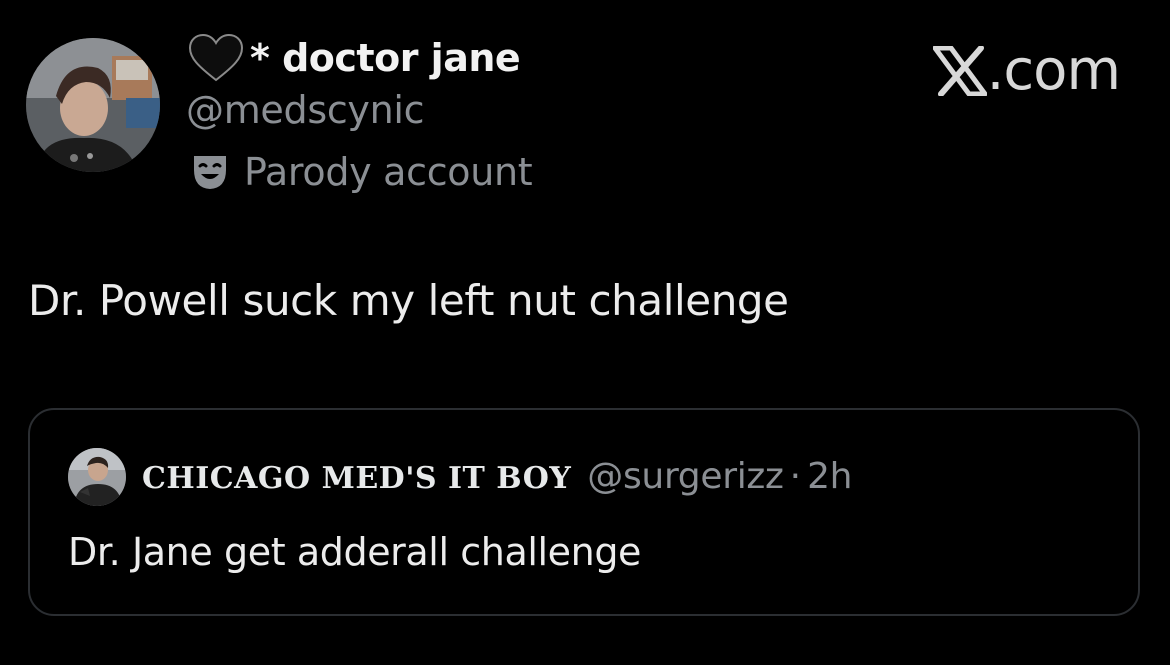  I want to click on avatar-photo, so click(93, 105).